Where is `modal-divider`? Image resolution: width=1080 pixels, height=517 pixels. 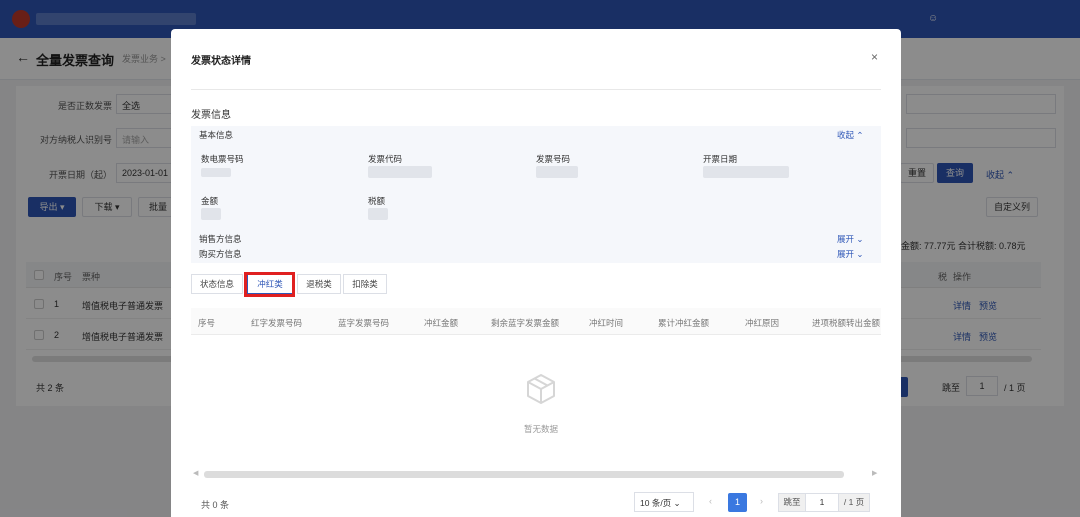
modal-divider is located at coordinates (536, 89).